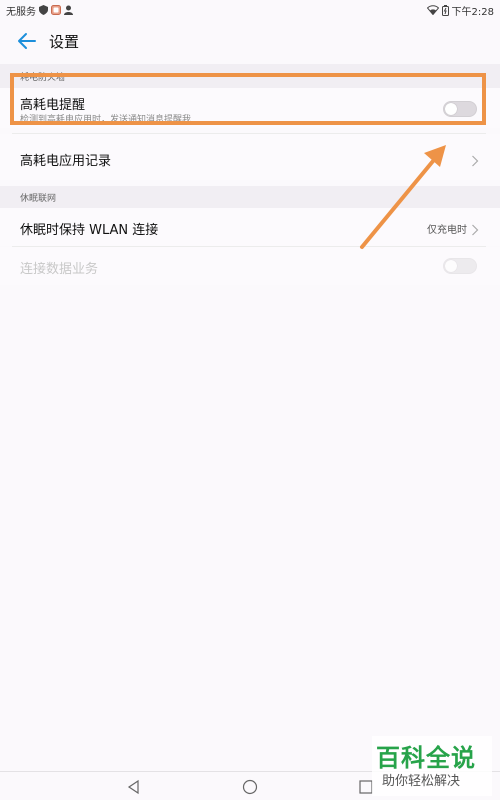 The width and height of the screenshot is (500, 800). I want to click on high-power-record-row: 高耗电应用记录, so click(250, 157).